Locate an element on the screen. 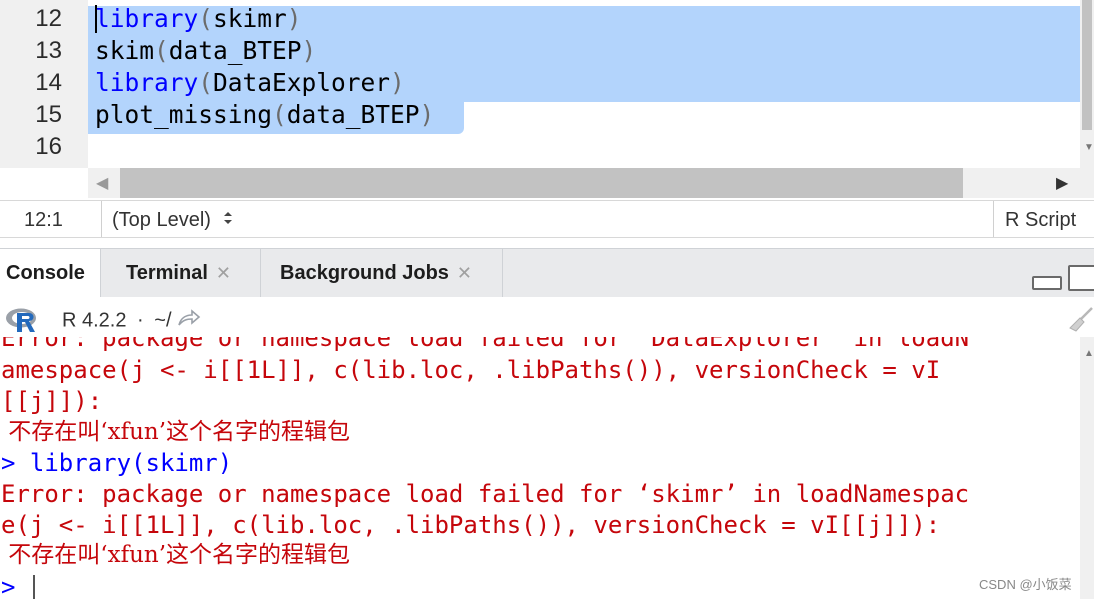 Image resolution: width=1094 pixels, height=599 pixels. code-line: library(DataExplorer) is located at coordinates (250, 83).